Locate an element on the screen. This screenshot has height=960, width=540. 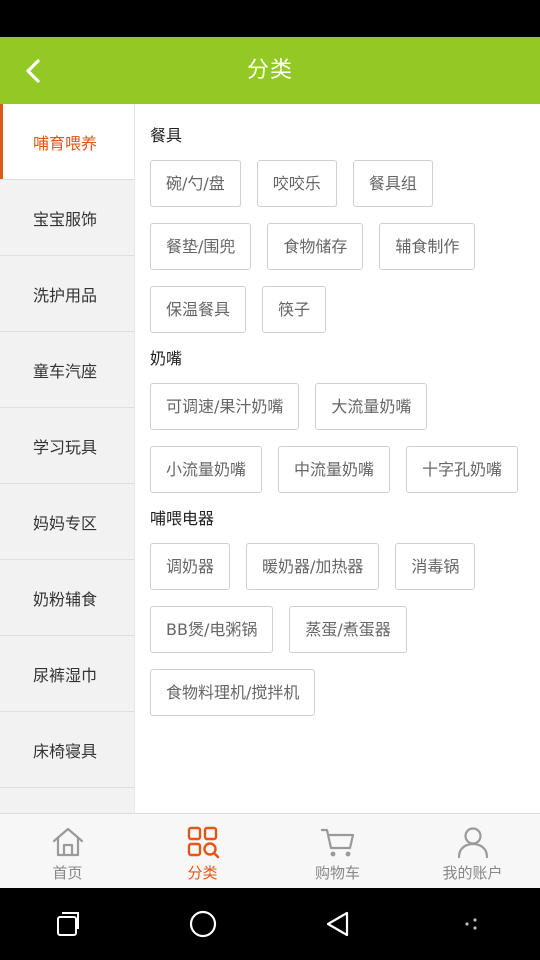
tag-button: 小流量奶嘴 is located at coordinates (206, 469).